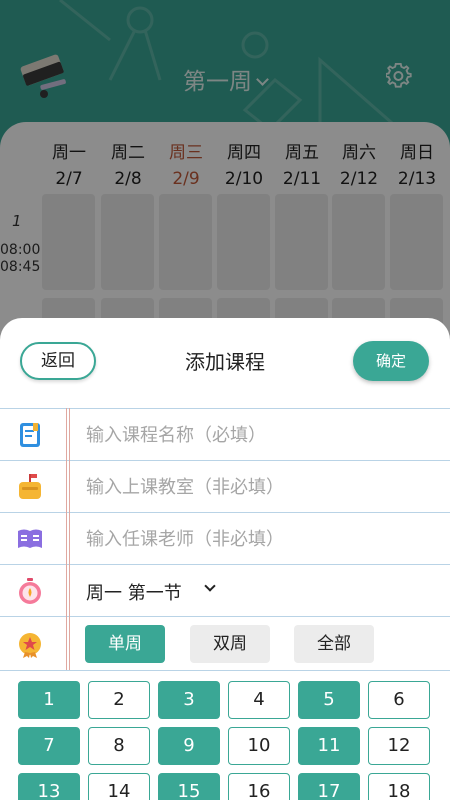  What do you see at coordinates (68, 539) in the screenshot?
I see `notebook-margin-line` at bounding box center [68, 539].